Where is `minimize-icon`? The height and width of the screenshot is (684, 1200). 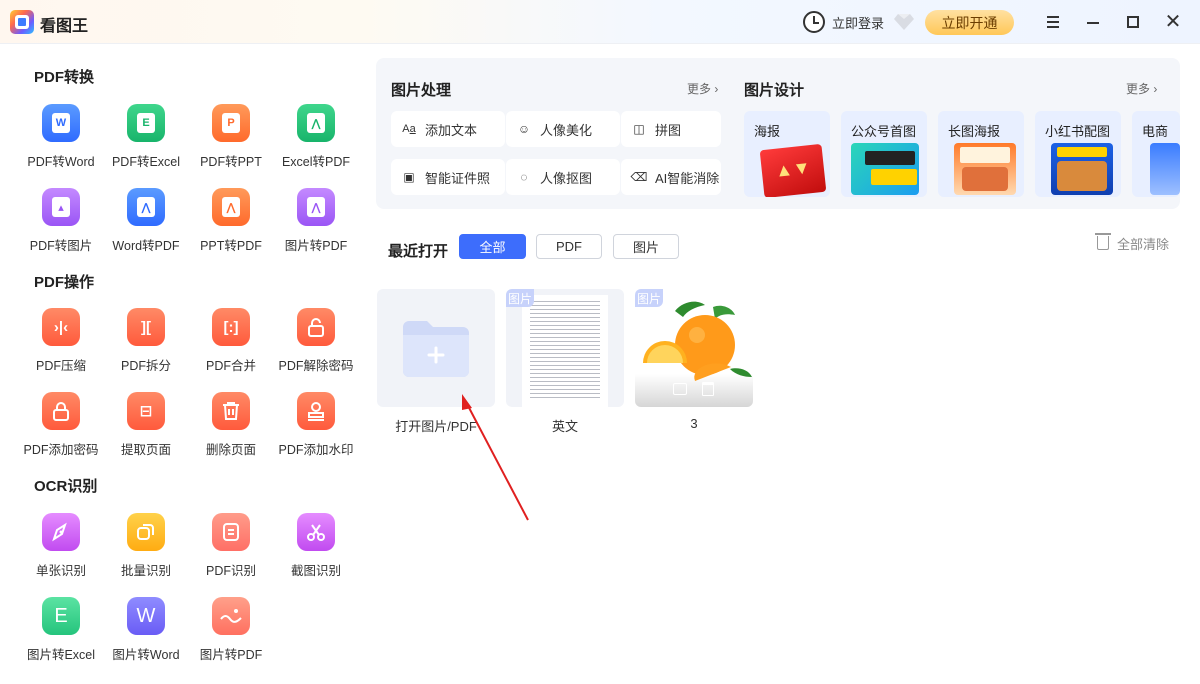 minimize-icon is located at coordinates (1093, 22).